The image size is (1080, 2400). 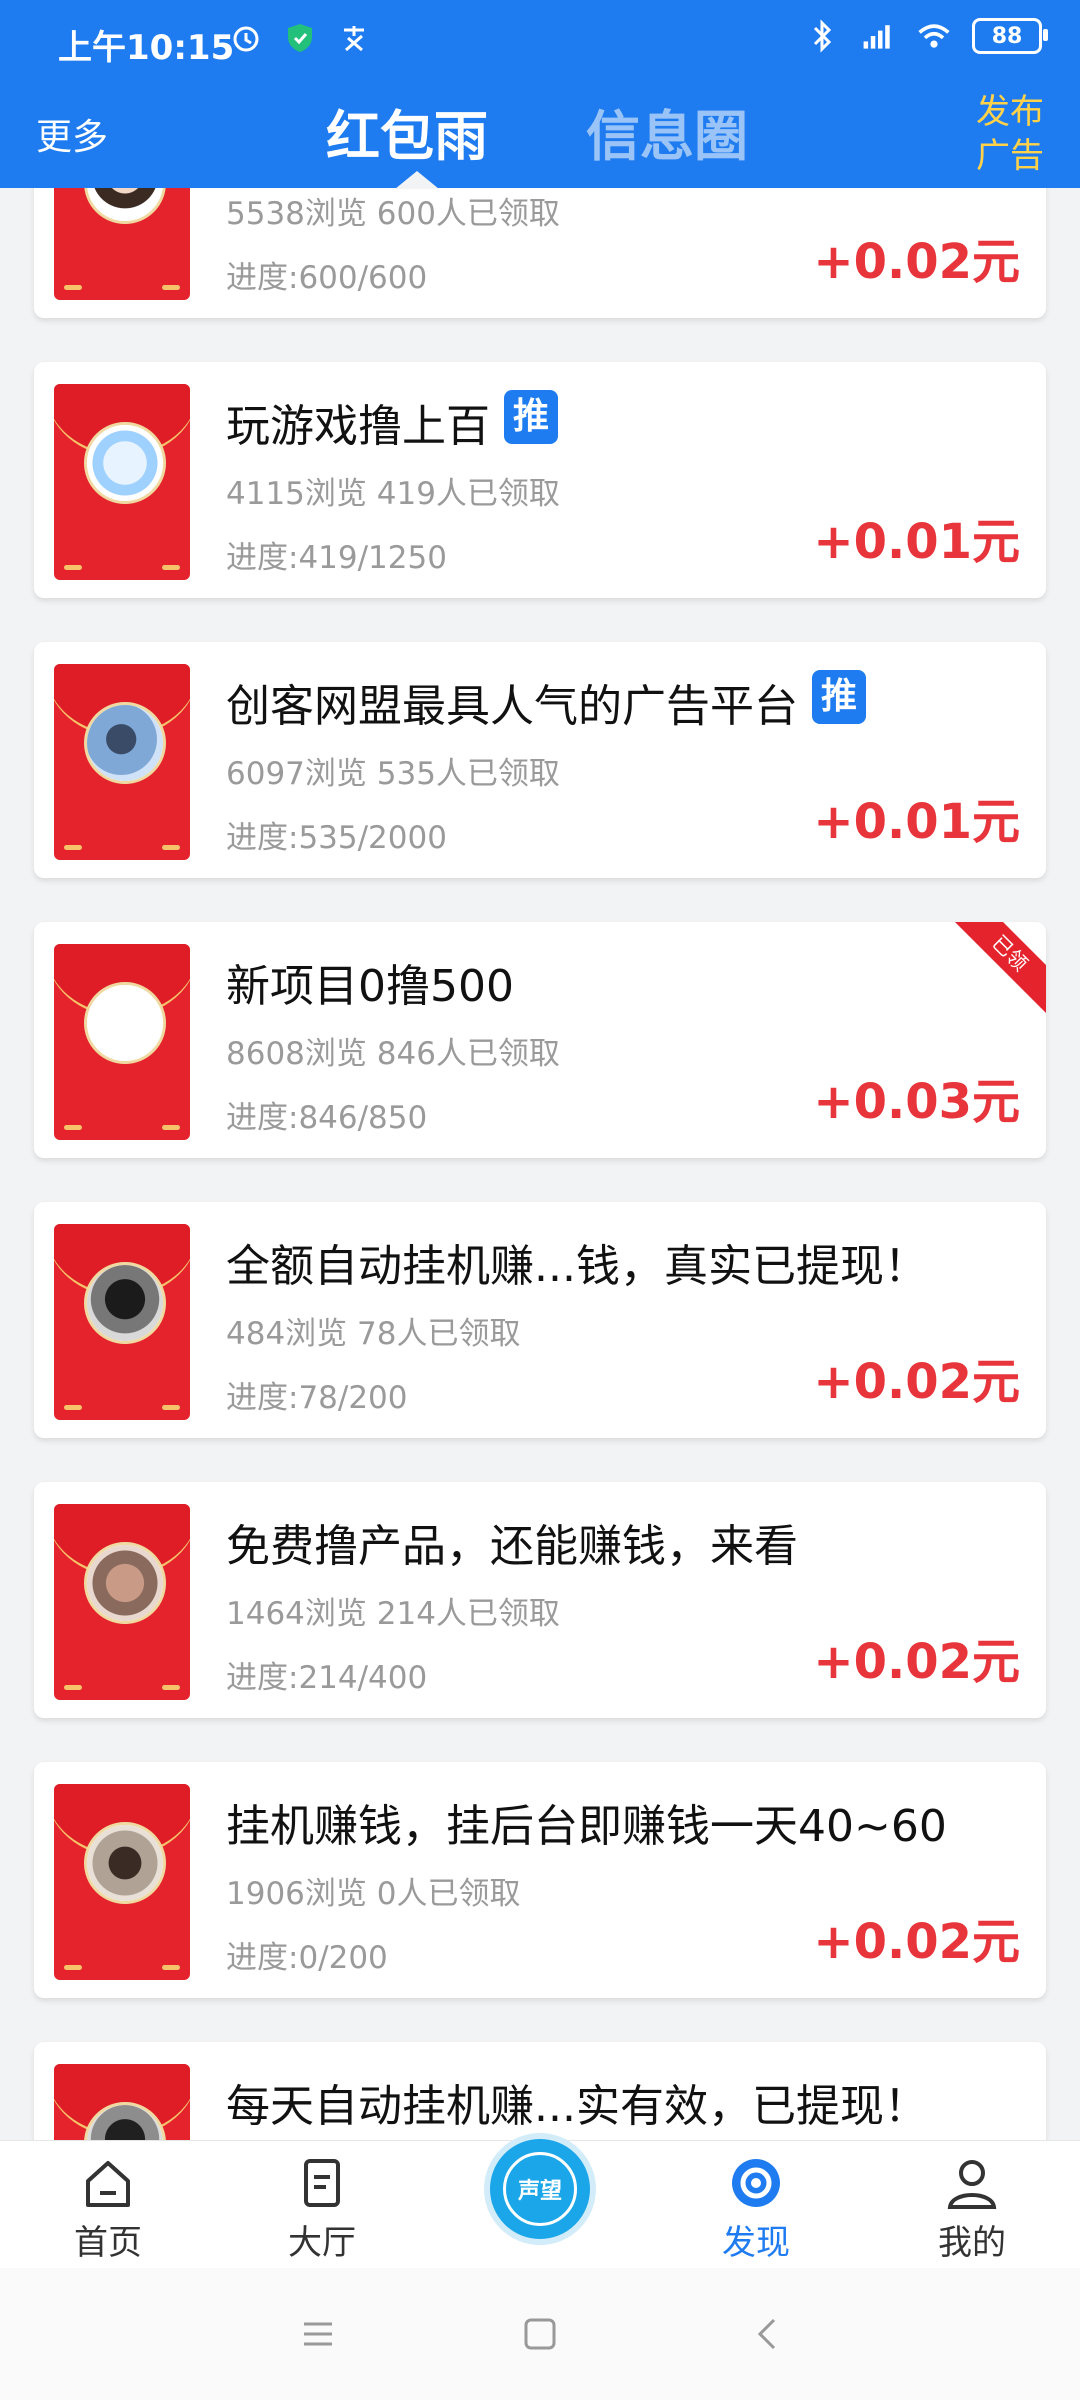 I want to click on profile-icon, so click(x=972, y=2184).